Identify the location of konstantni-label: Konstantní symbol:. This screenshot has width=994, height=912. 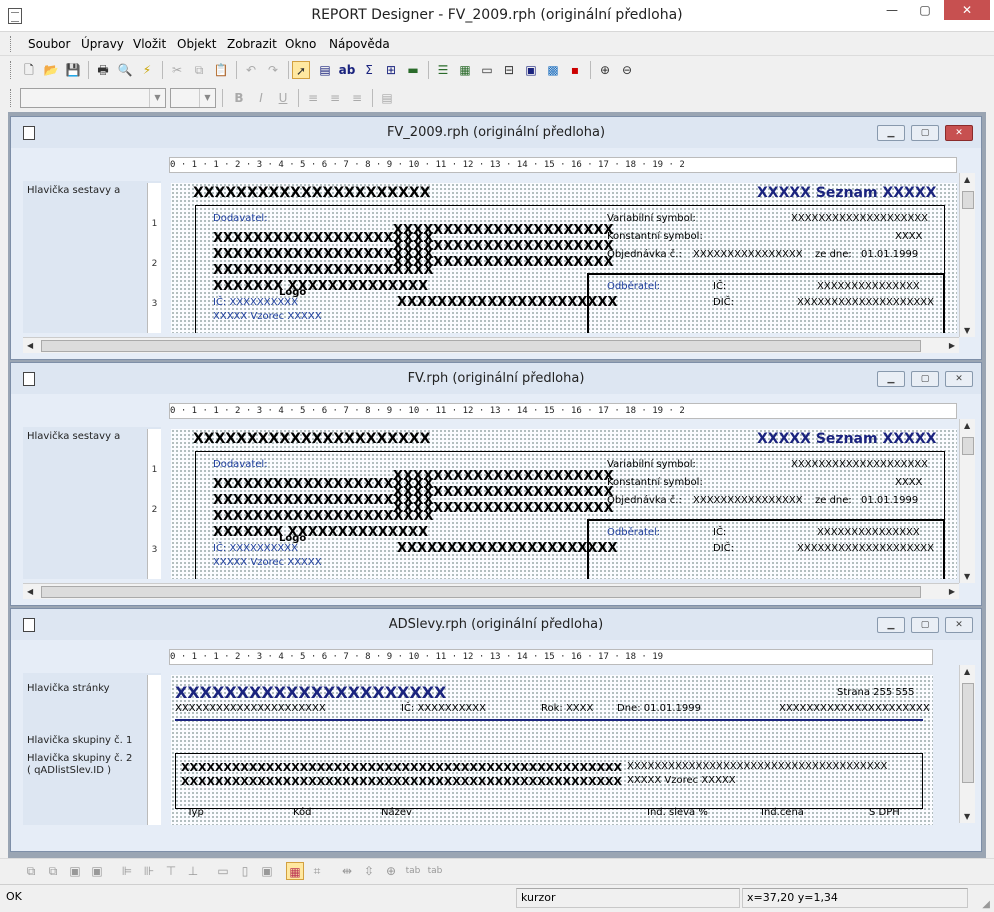
(655, 236).